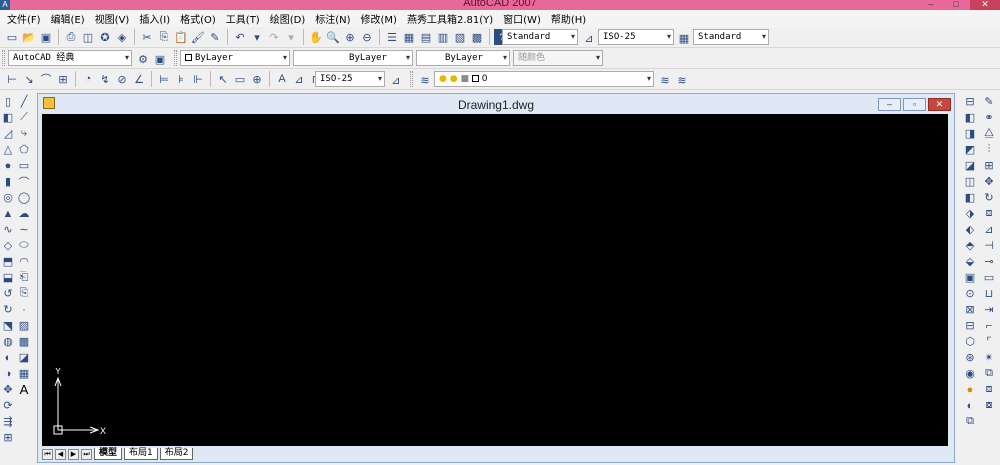  I want to click on union-tool-icon: ⧉, so click(989, 373).